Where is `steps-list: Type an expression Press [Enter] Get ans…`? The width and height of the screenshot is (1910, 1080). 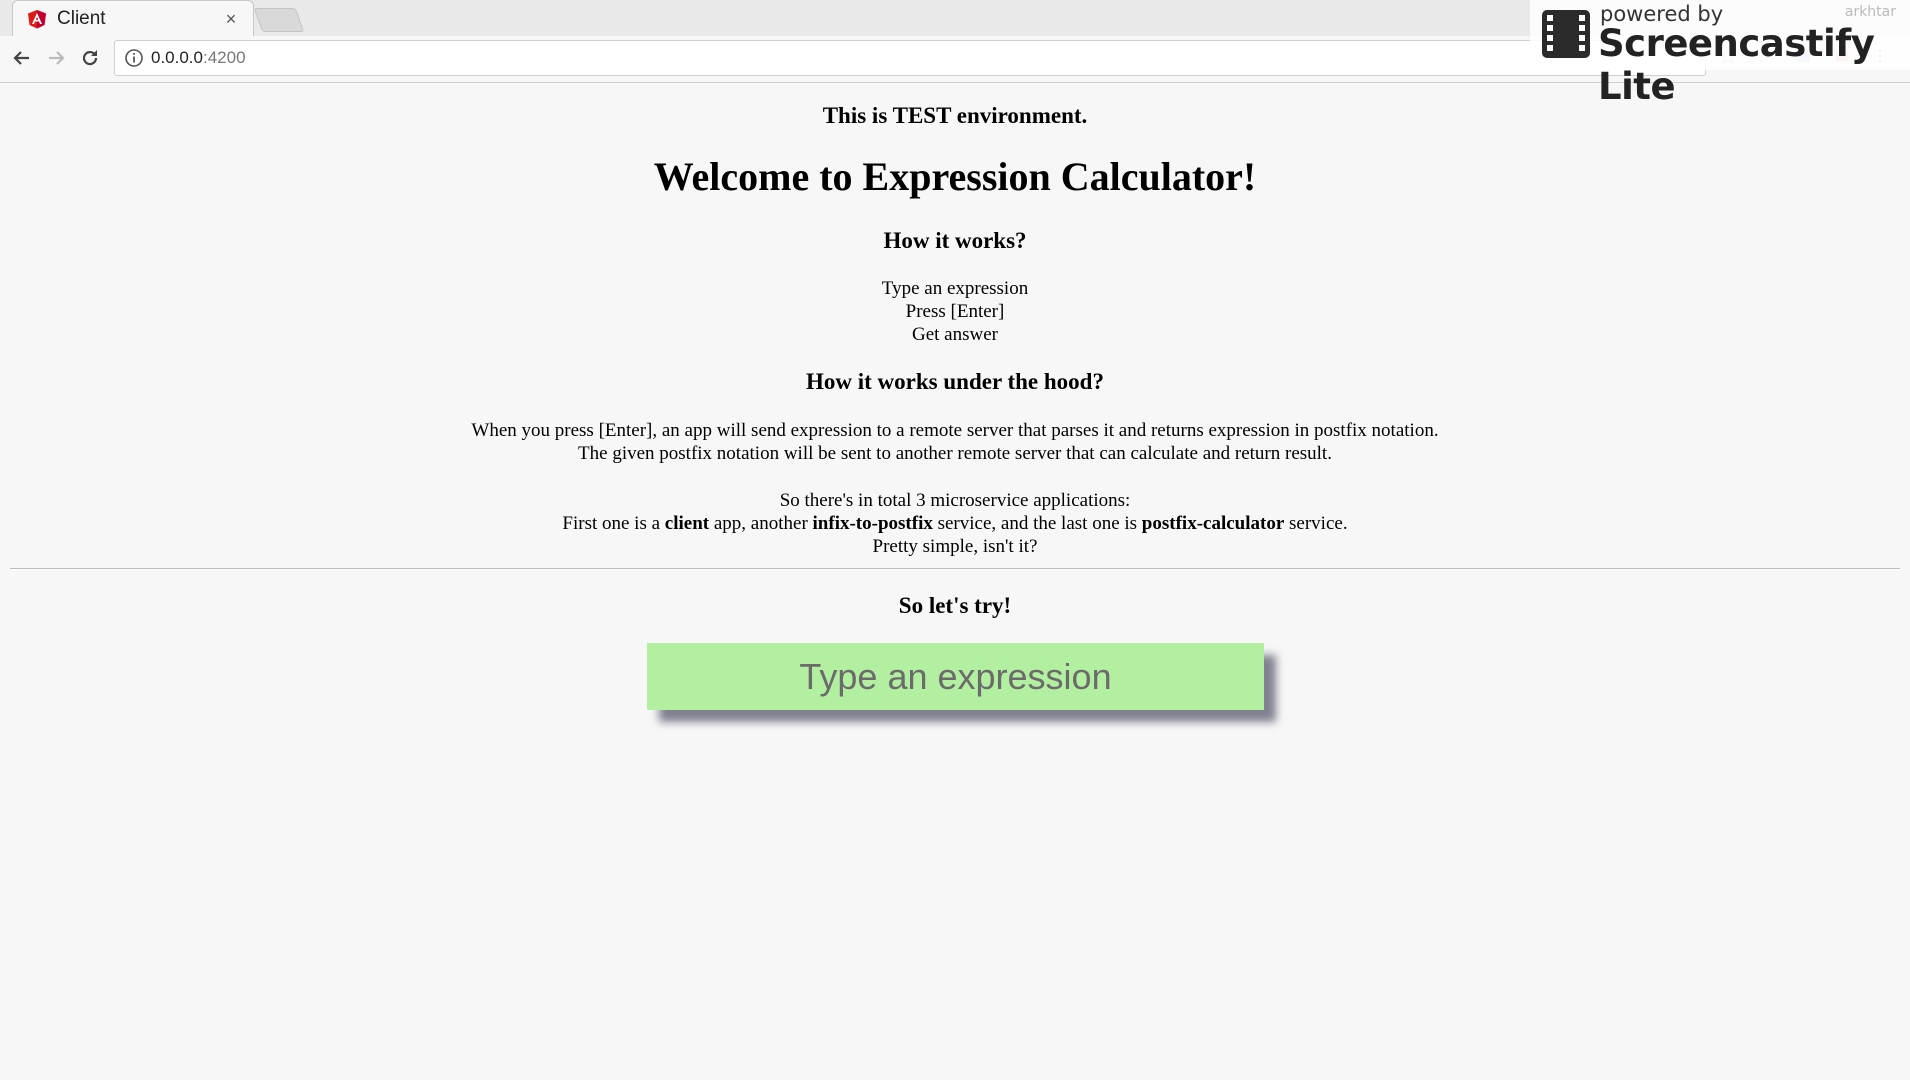
steps-list: Type an expression Press [Enter] Get ans… is located at coordinates (955, 311).